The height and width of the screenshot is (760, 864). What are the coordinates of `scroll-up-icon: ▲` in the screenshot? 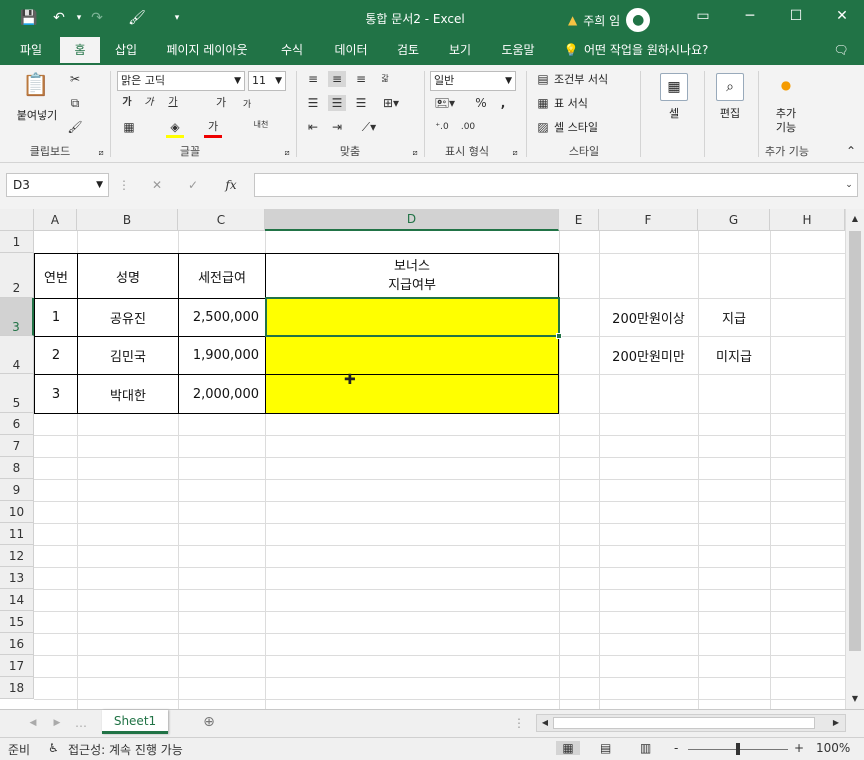 It's located at (855, 219).